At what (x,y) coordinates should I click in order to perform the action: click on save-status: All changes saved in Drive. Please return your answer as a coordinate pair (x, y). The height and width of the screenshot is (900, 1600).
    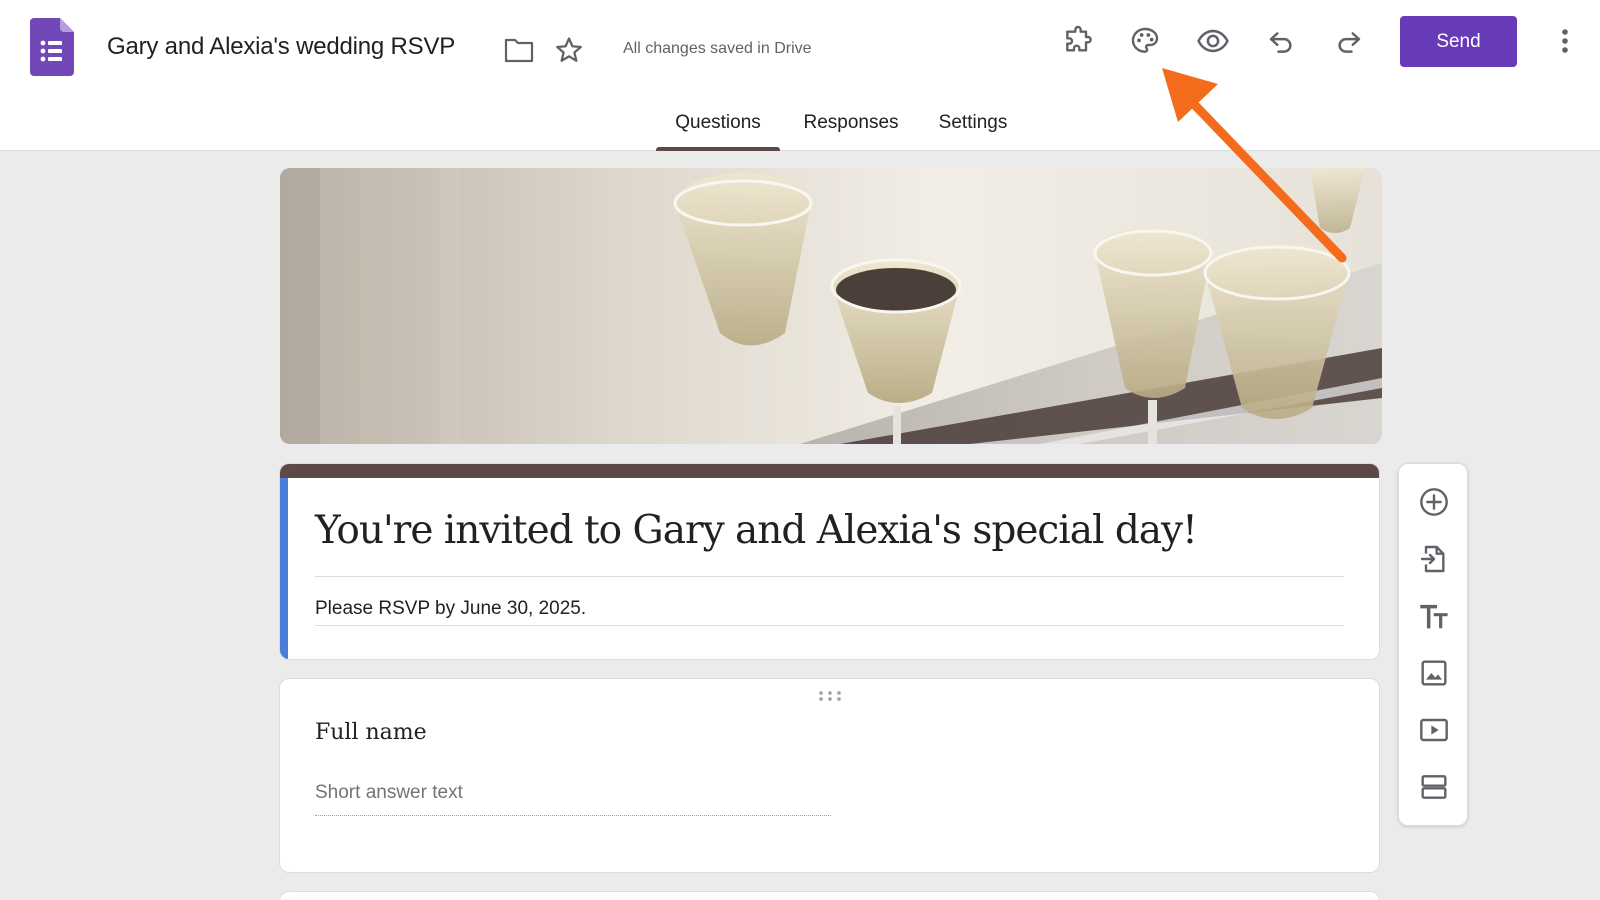
    Looking at the image, I should click on (717, 48).